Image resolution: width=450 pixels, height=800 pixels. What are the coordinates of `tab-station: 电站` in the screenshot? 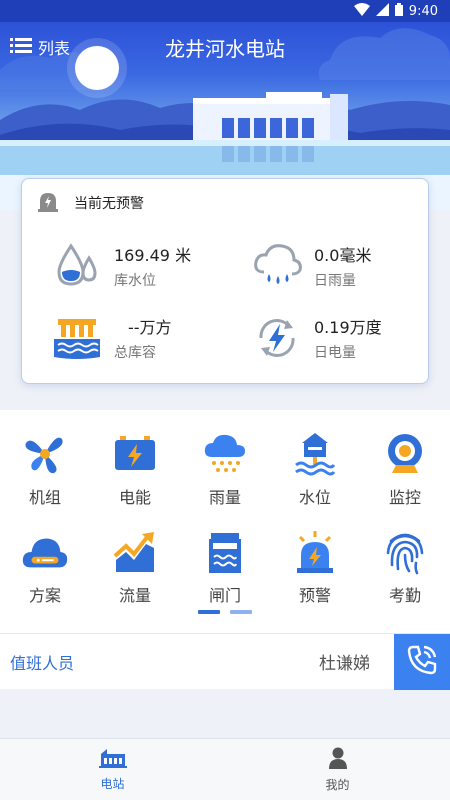 It's located at (112, 769).